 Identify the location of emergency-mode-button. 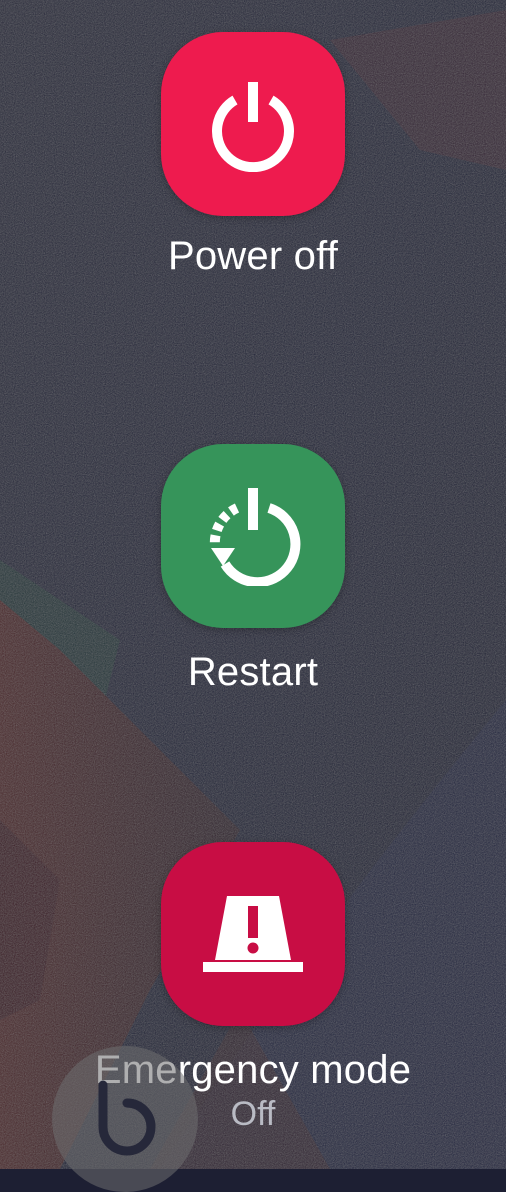
(253, 934).